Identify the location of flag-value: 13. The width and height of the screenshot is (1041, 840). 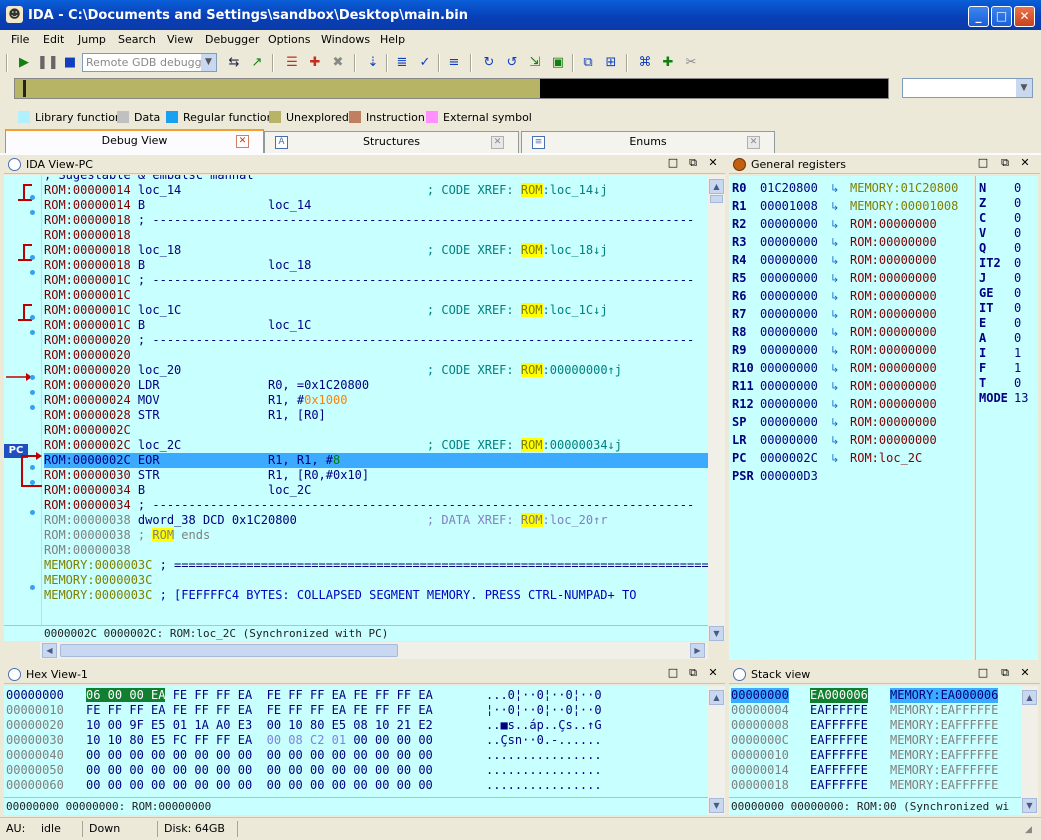
(1021, 398).